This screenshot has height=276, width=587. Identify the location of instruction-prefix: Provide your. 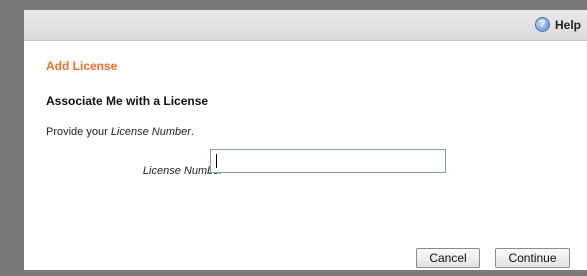
(78, 132).